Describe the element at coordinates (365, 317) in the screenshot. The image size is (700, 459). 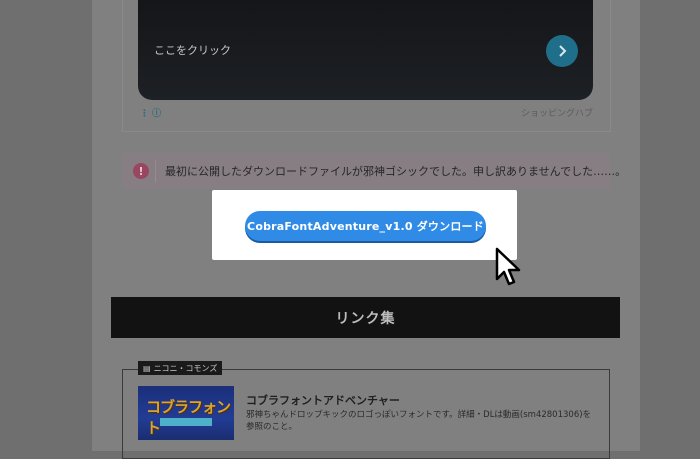
I see `links-section-header: リンク集` at that location.